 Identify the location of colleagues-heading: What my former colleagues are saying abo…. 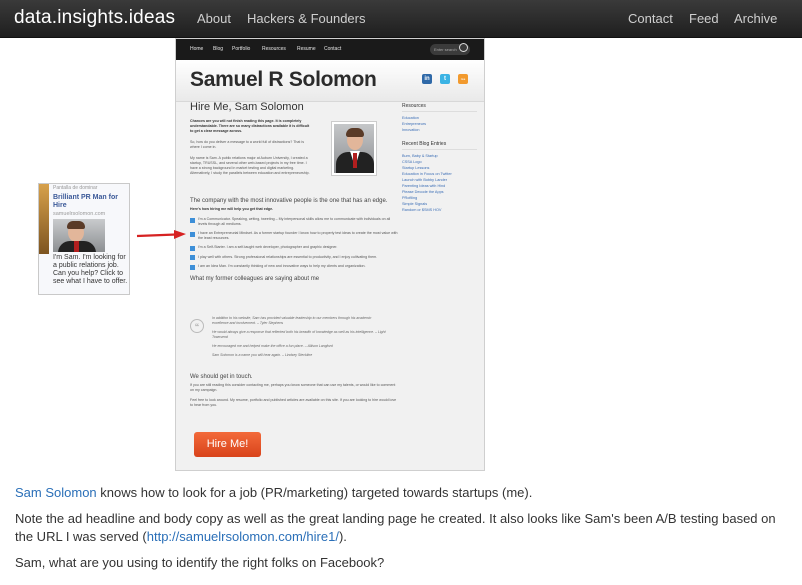
(255, 278).